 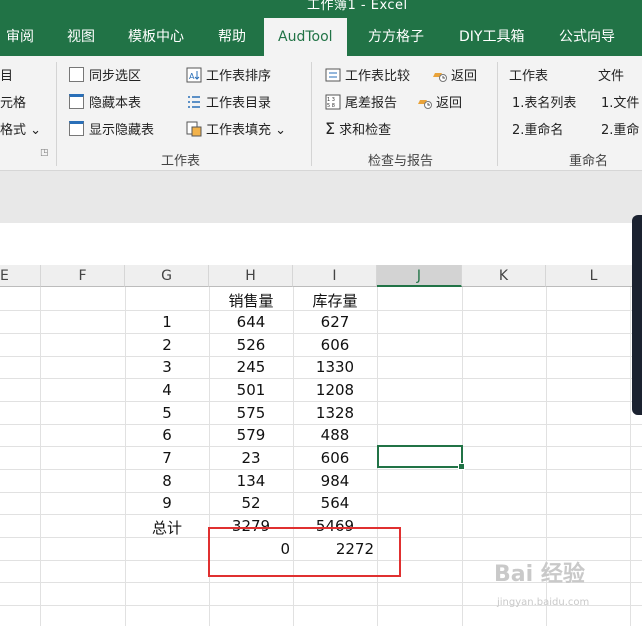 I want to click on column-header-g: G, so click(x=167, y=276).